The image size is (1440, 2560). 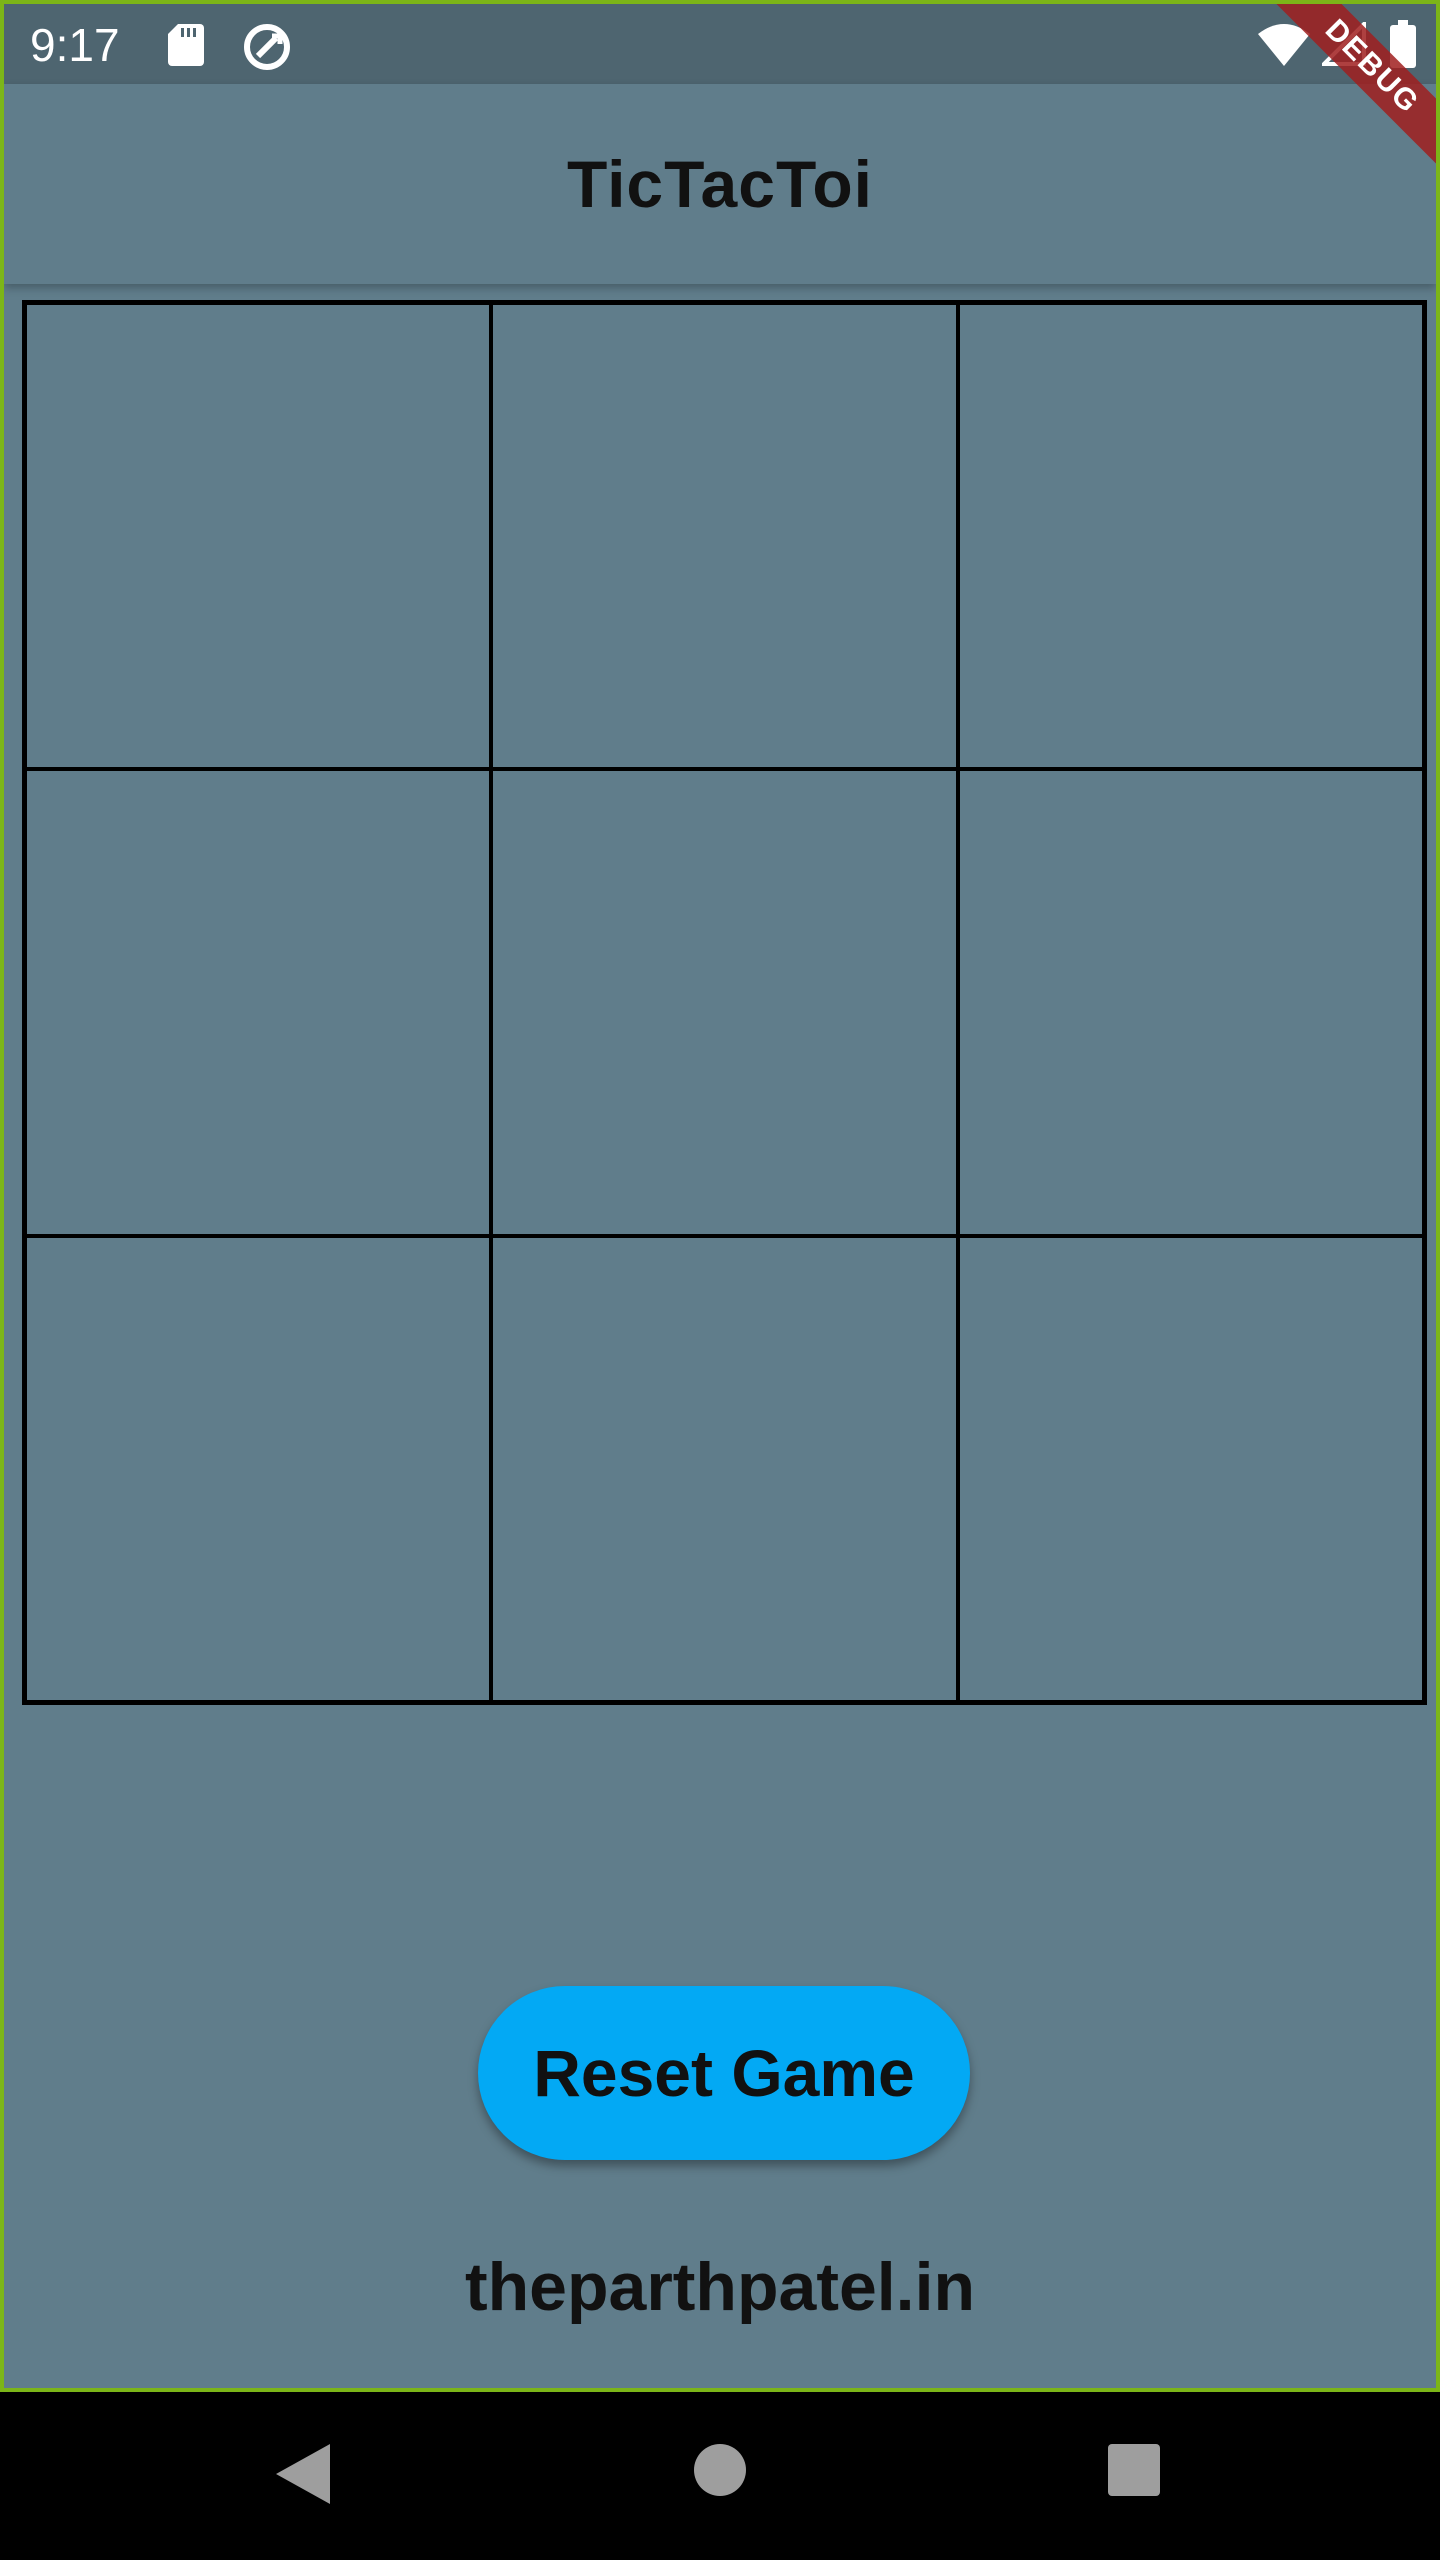 I want to click on app-title: TicTacToi, so click(x=720, y=184).